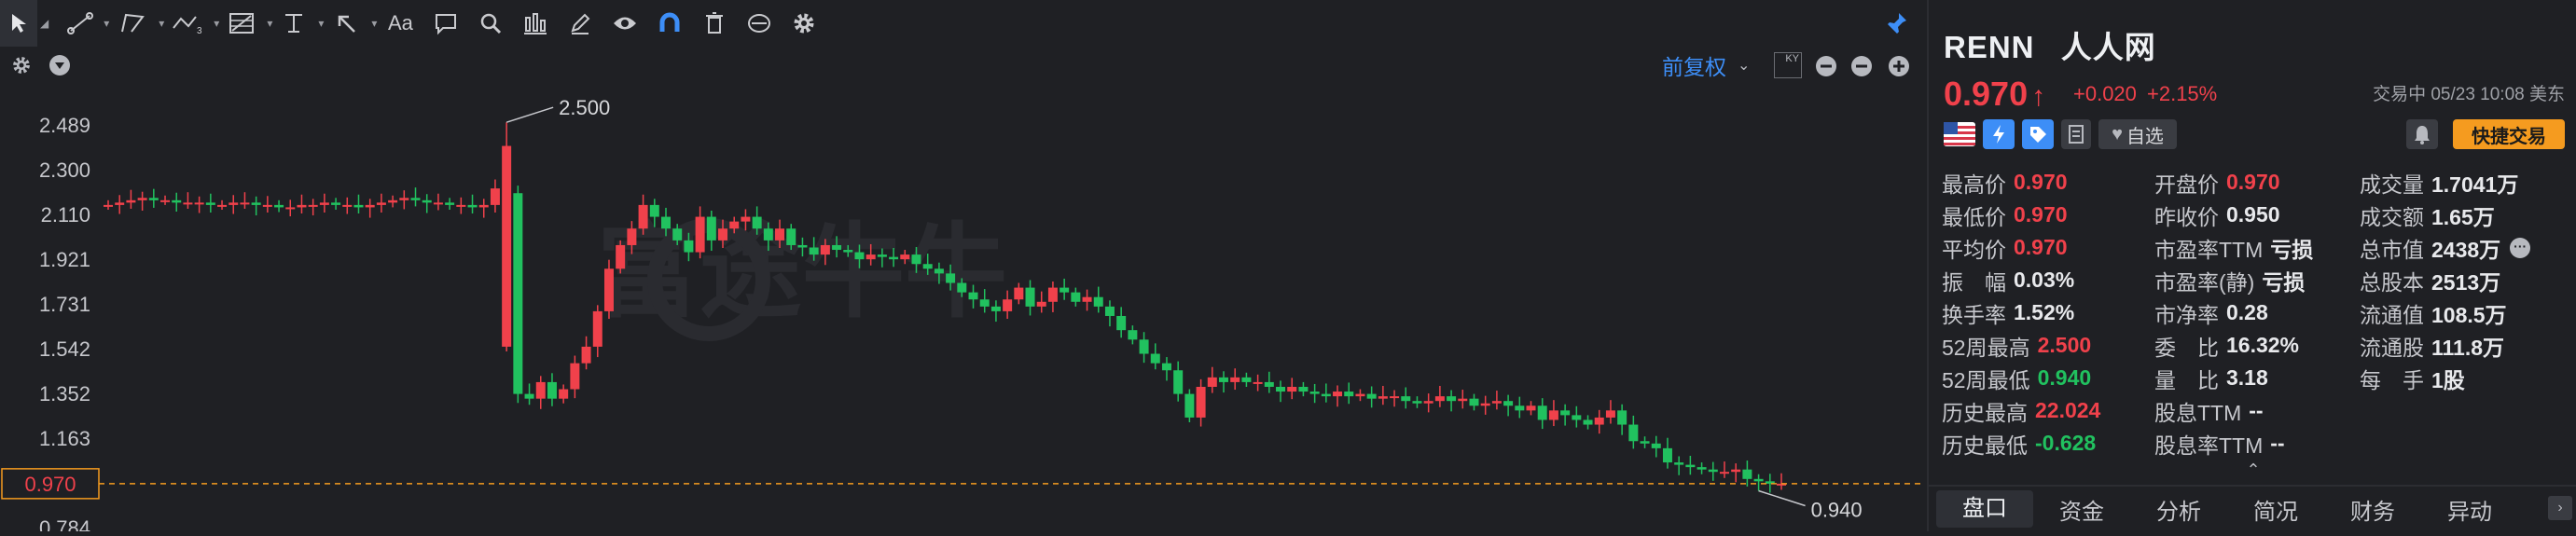  What do you see at coordinates (400, 23) in the screenshot?
I see `text-tool-icon: Aa` at bounding box center [400, 23].